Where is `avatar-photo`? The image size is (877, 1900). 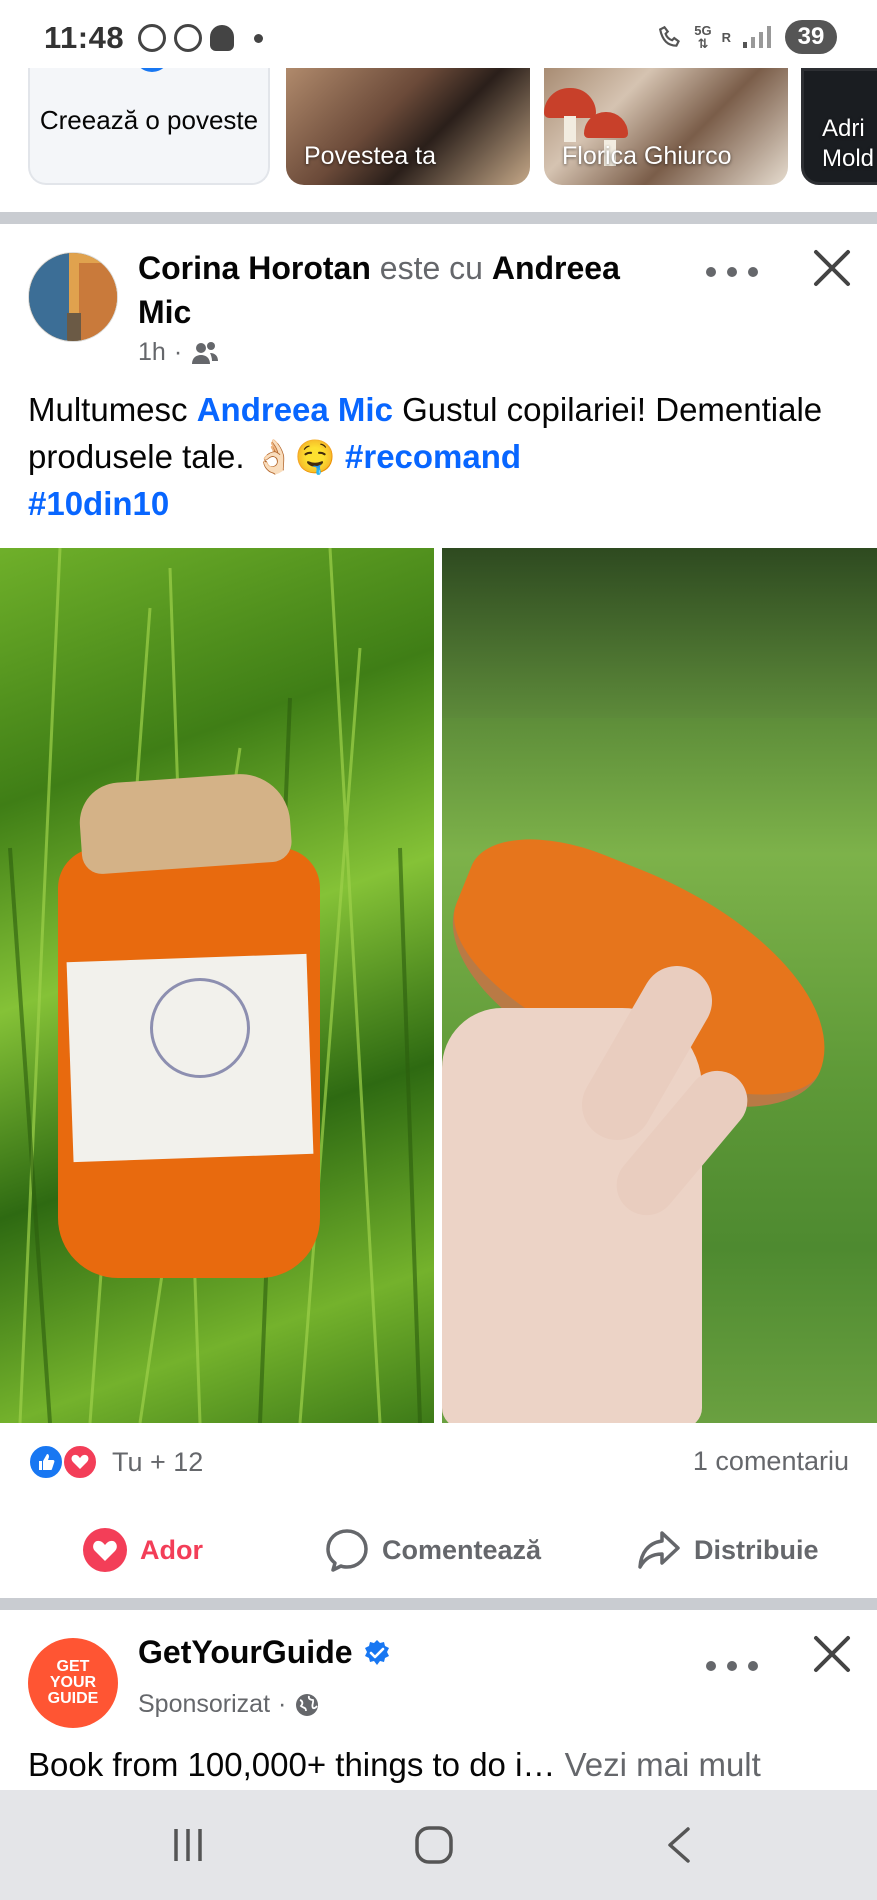
avatar-photo is located at coordinates (73, 297).